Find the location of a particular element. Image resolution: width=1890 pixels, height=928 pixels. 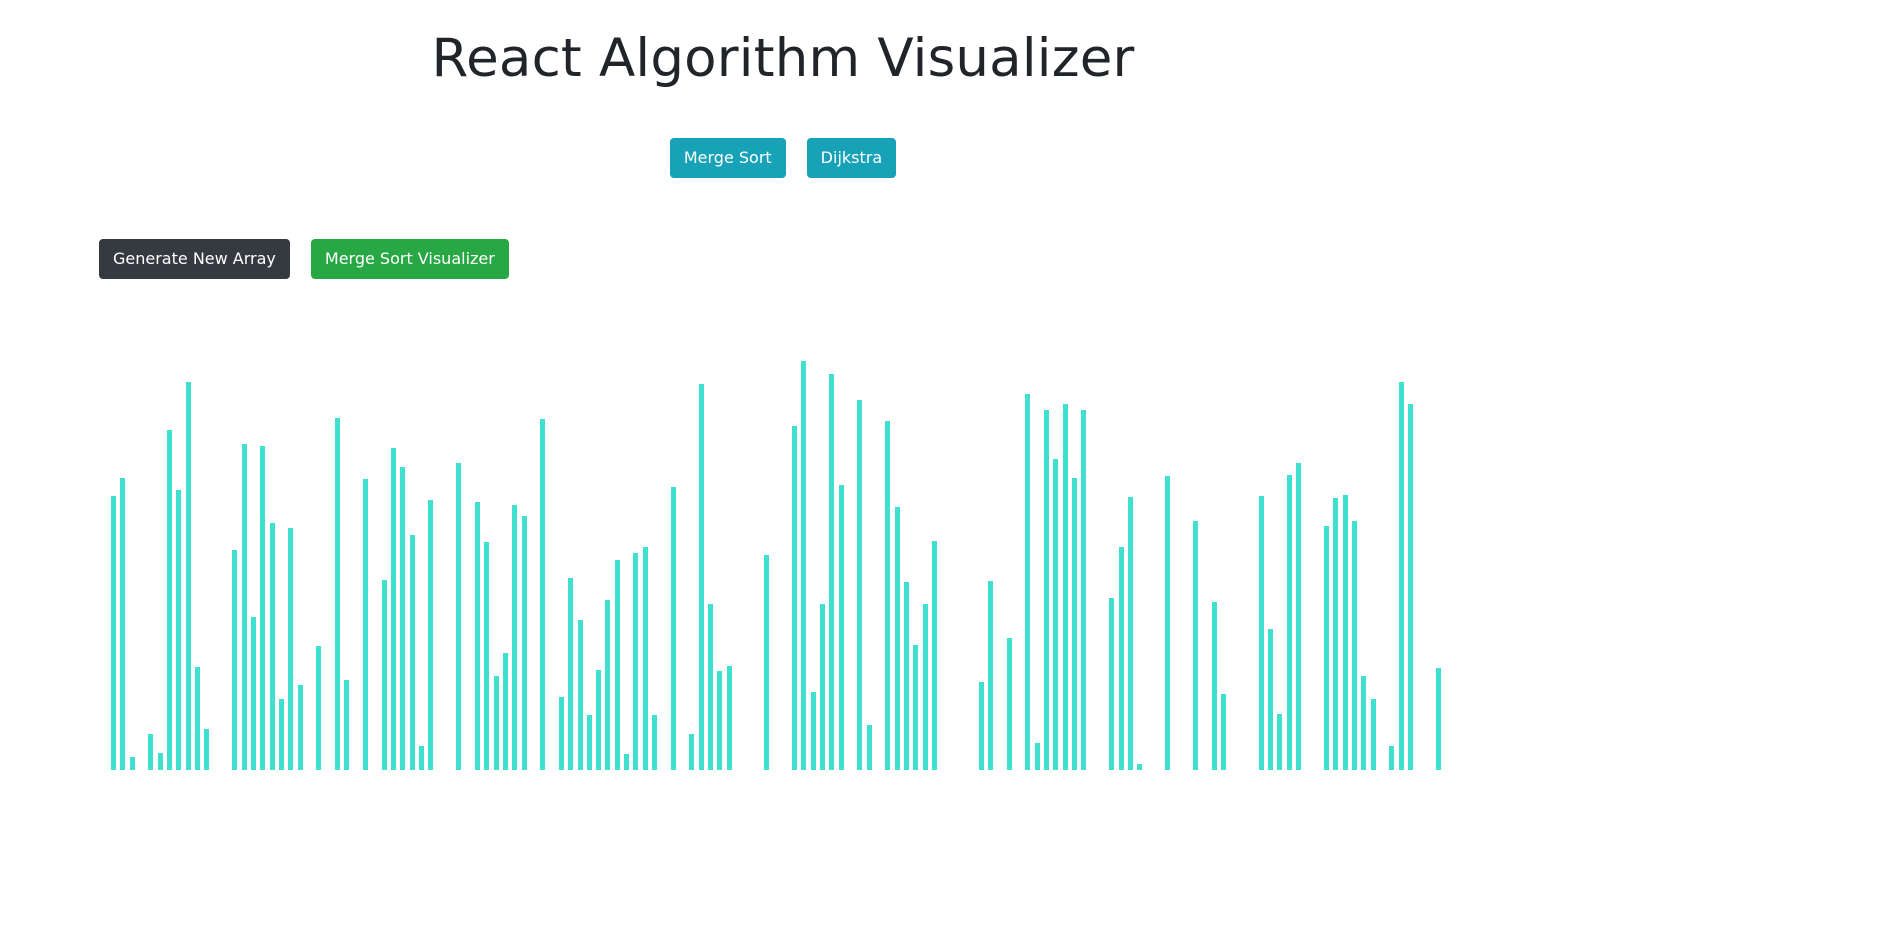

algorithm-nav: Merge Sort Dijkstra is located at coordinates (783, 158).